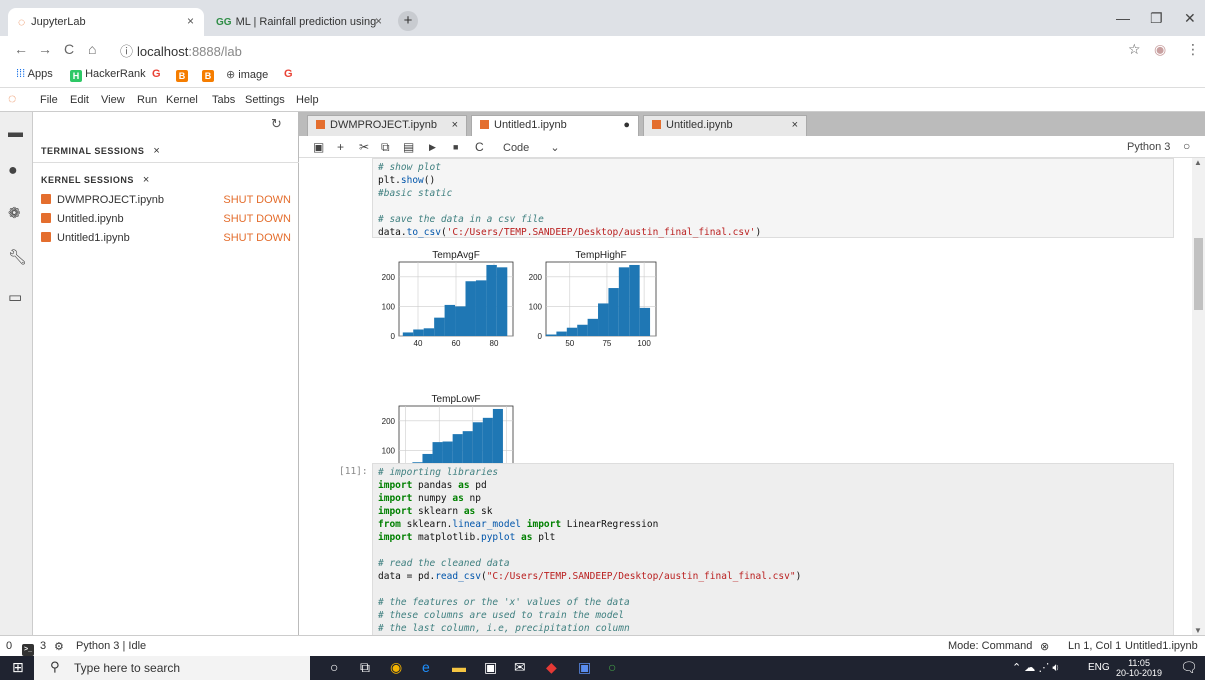  I want to click on minimize-icon: —, so click(1123, 18).